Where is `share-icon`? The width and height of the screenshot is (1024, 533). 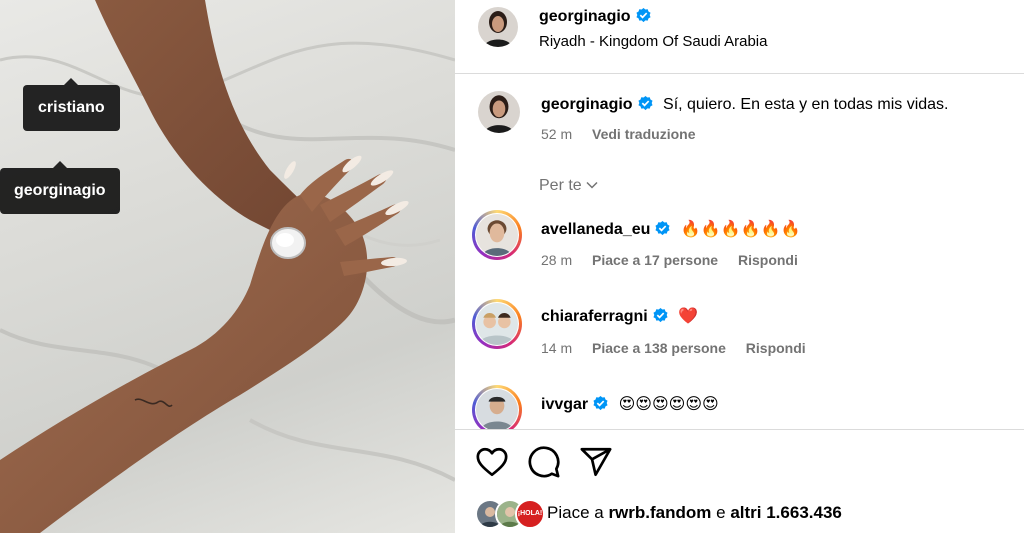 share-icon is located at coordinates (596, 462).